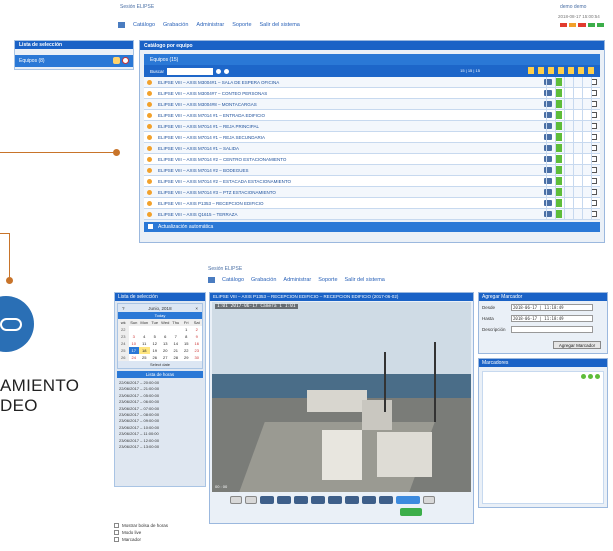 The image size is (613, 551). I want to click on step-forward-button, so click(352, 500).